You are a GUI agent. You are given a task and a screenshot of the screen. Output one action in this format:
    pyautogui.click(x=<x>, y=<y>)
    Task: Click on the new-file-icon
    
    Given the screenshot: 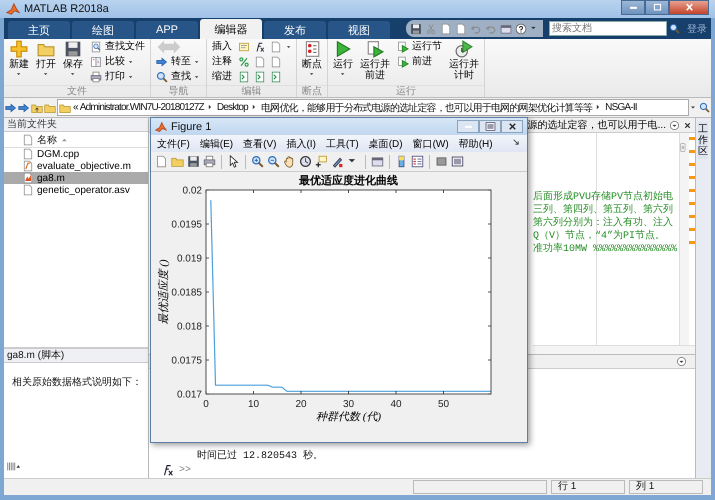 What is the action you would take?
    pyautogui.click(x=161, y=161)
    